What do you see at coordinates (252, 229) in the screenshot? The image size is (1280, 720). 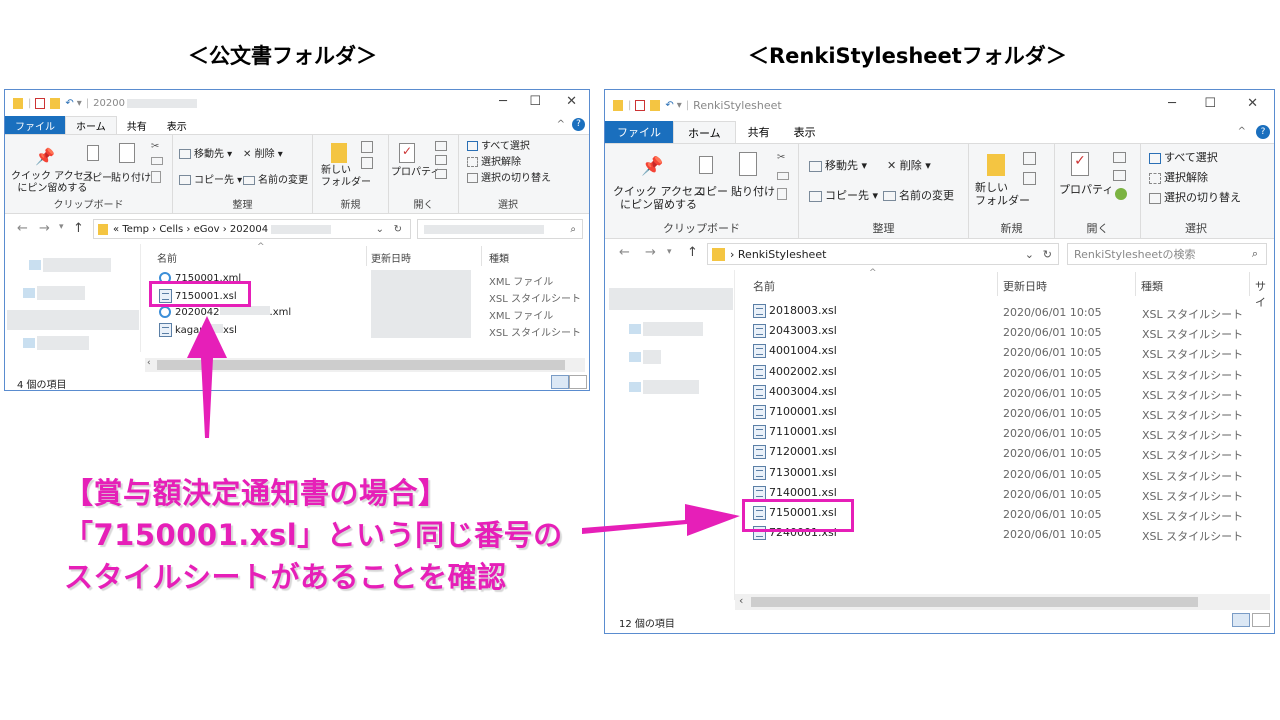 I see `address-bar: « Temp › Cells › eGov › 202004 ⌄ ↻` at bounding box center [252, 229].